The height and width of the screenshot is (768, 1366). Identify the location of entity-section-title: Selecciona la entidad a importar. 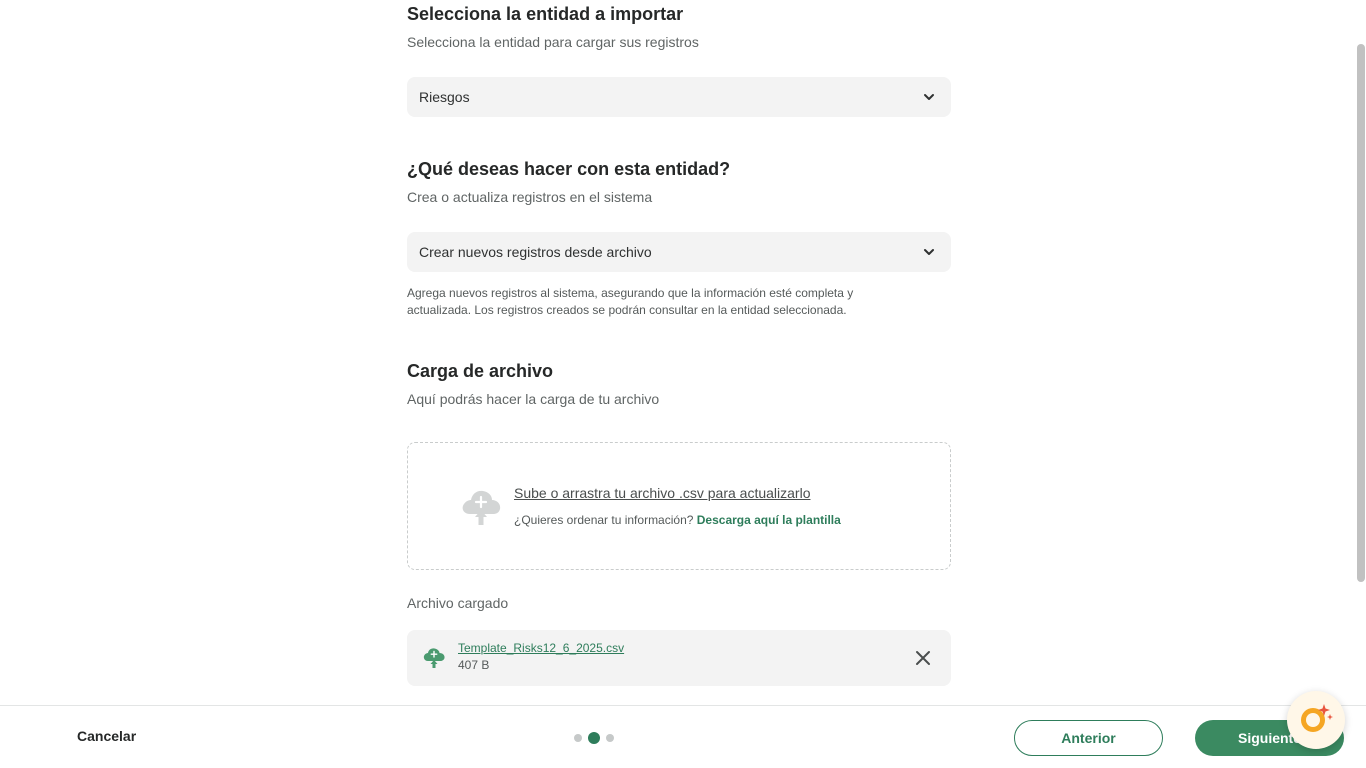
(545, 14).